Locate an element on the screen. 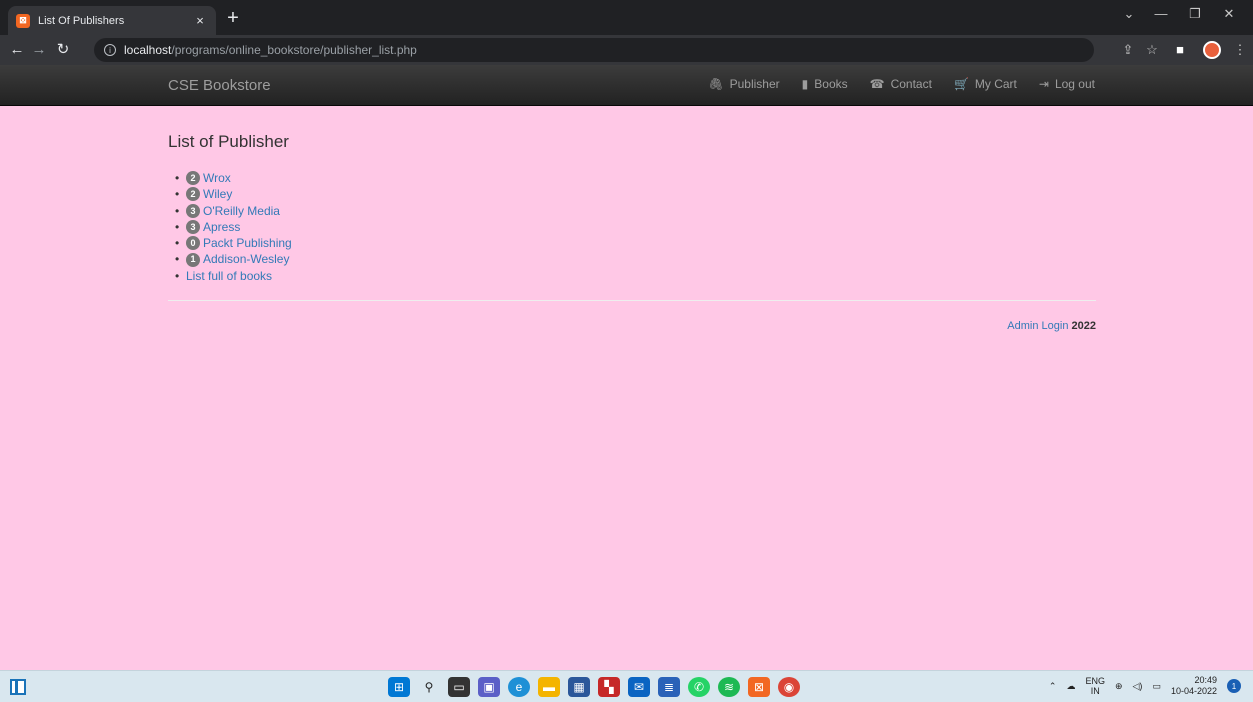 The image size is (1253, 702). book-icon: ▮ is located at coordinates (805, 84).